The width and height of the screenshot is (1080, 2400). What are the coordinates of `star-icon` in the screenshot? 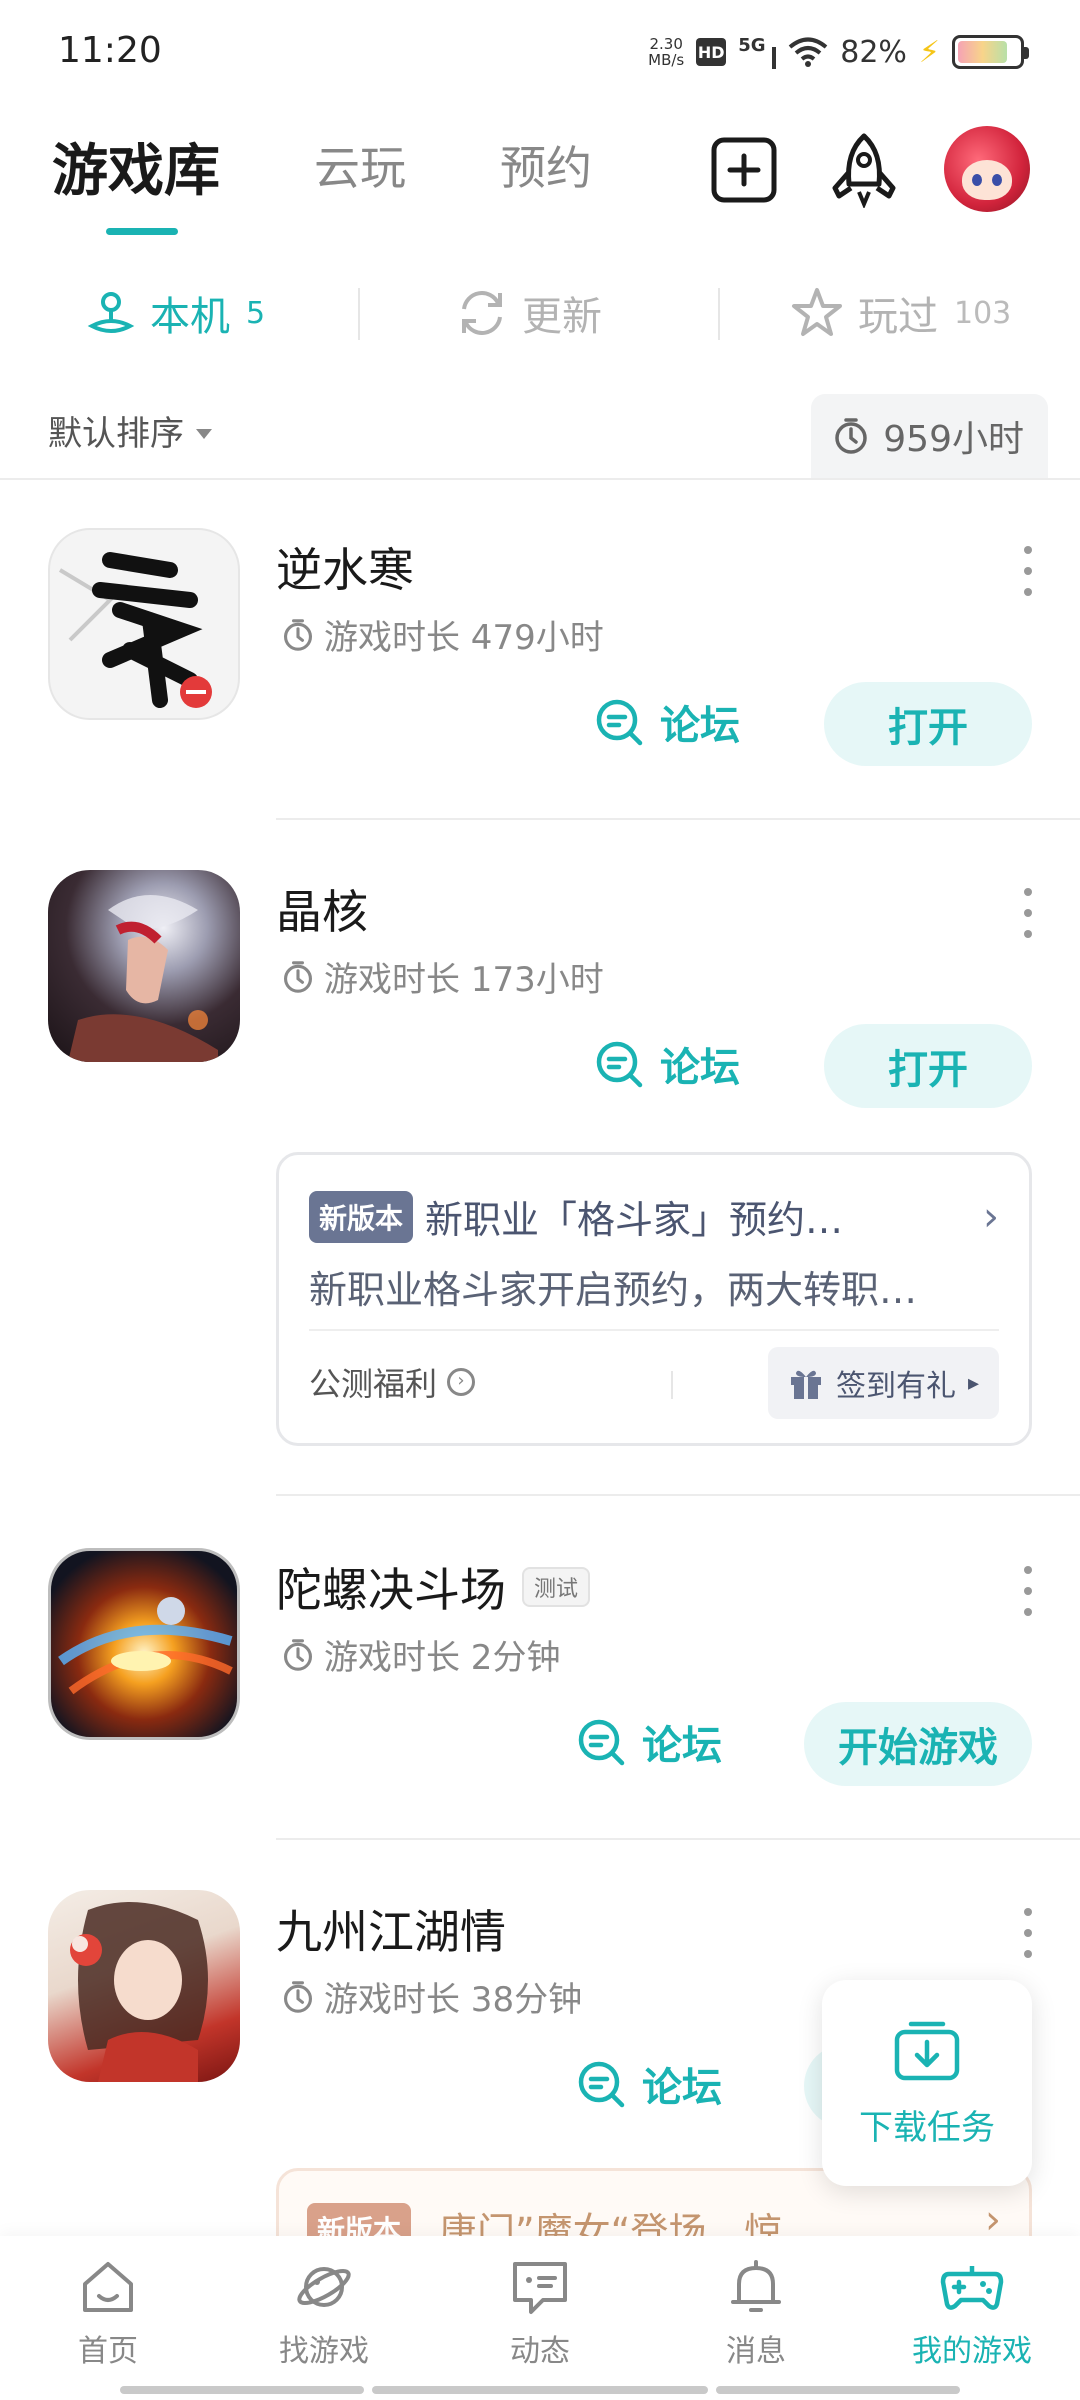 It's located at (817, 312).